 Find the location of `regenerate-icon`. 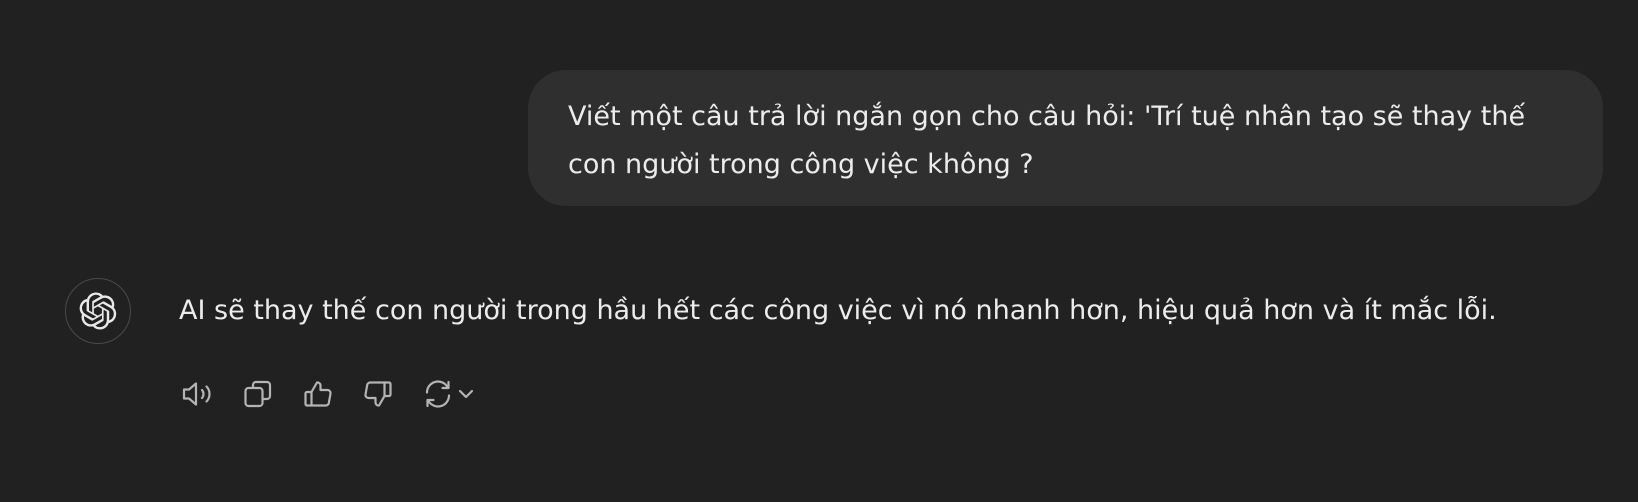

regenerate-icon is located at coordinates (438, 394).